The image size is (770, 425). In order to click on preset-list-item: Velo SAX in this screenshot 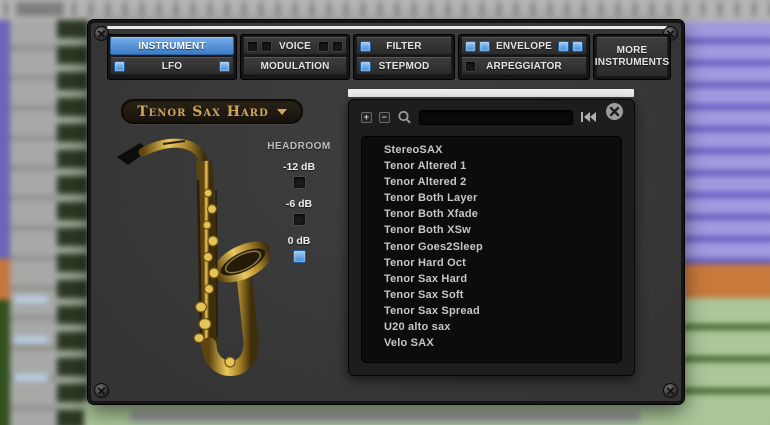, I will do `click(491, 343)`.